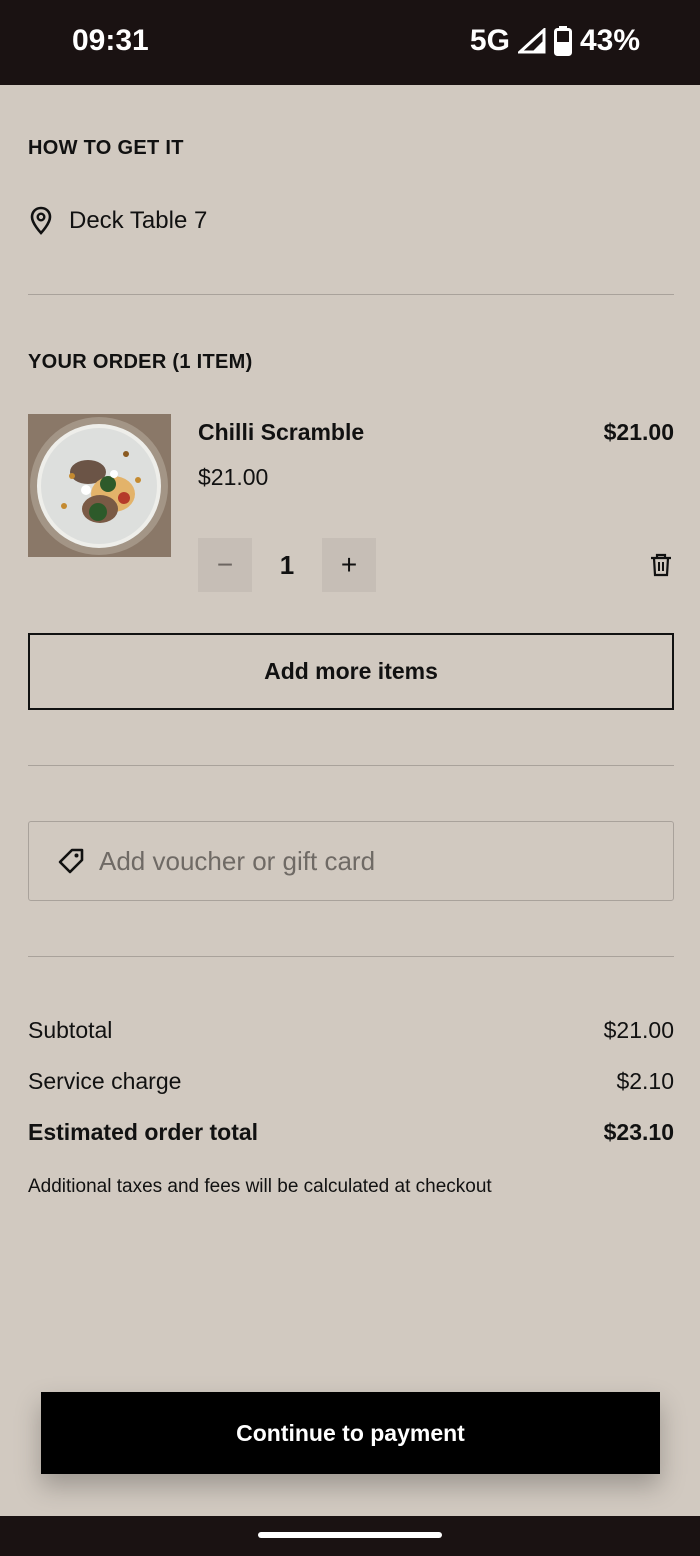 This screenshot has height=1556, width=700. Describe the element at coordinates (489, 40) in the screenshot. I see `network-label: 5G` at that location.